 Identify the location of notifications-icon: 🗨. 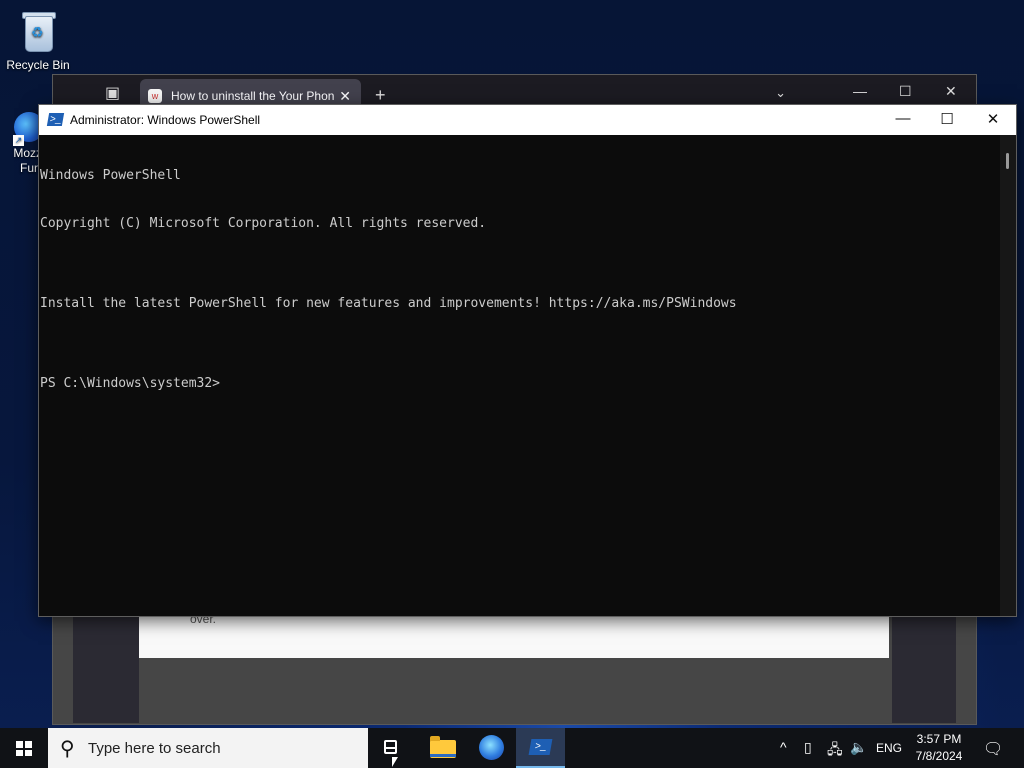
(993, 749).